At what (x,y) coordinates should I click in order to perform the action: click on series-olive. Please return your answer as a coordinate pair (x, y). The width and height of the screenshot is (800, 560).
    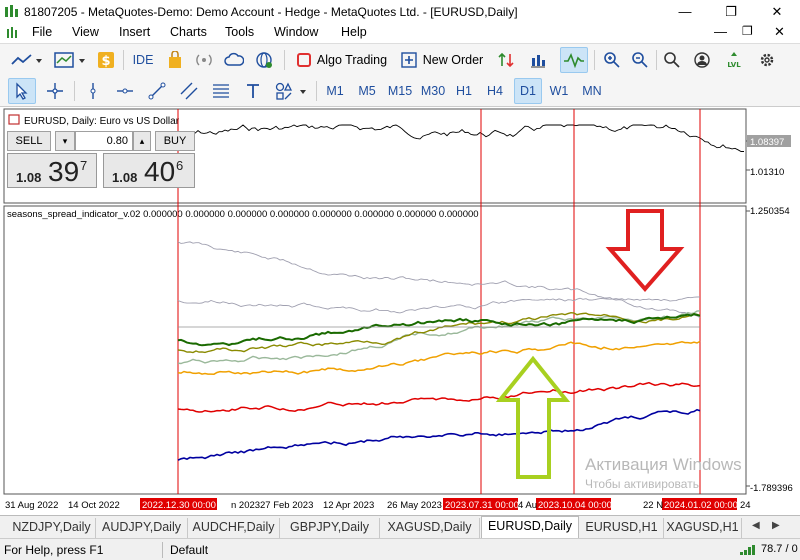
    Looking at the image, I should click on (439, 332).